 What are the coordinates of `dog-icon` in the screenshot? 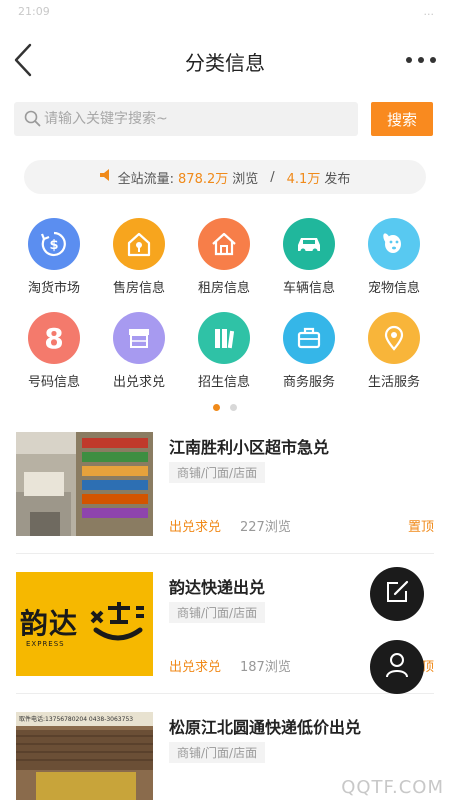 It's located at (394, 244).